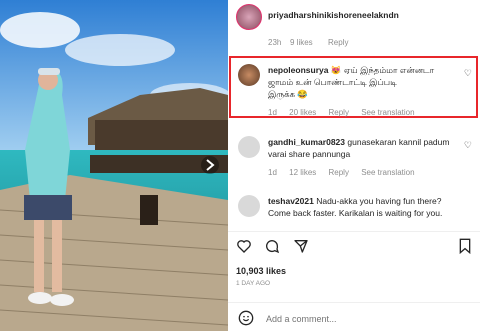  Describe the element at coordinates (244, 246) in the screenshot. I see `like-heart-icon` at that location.